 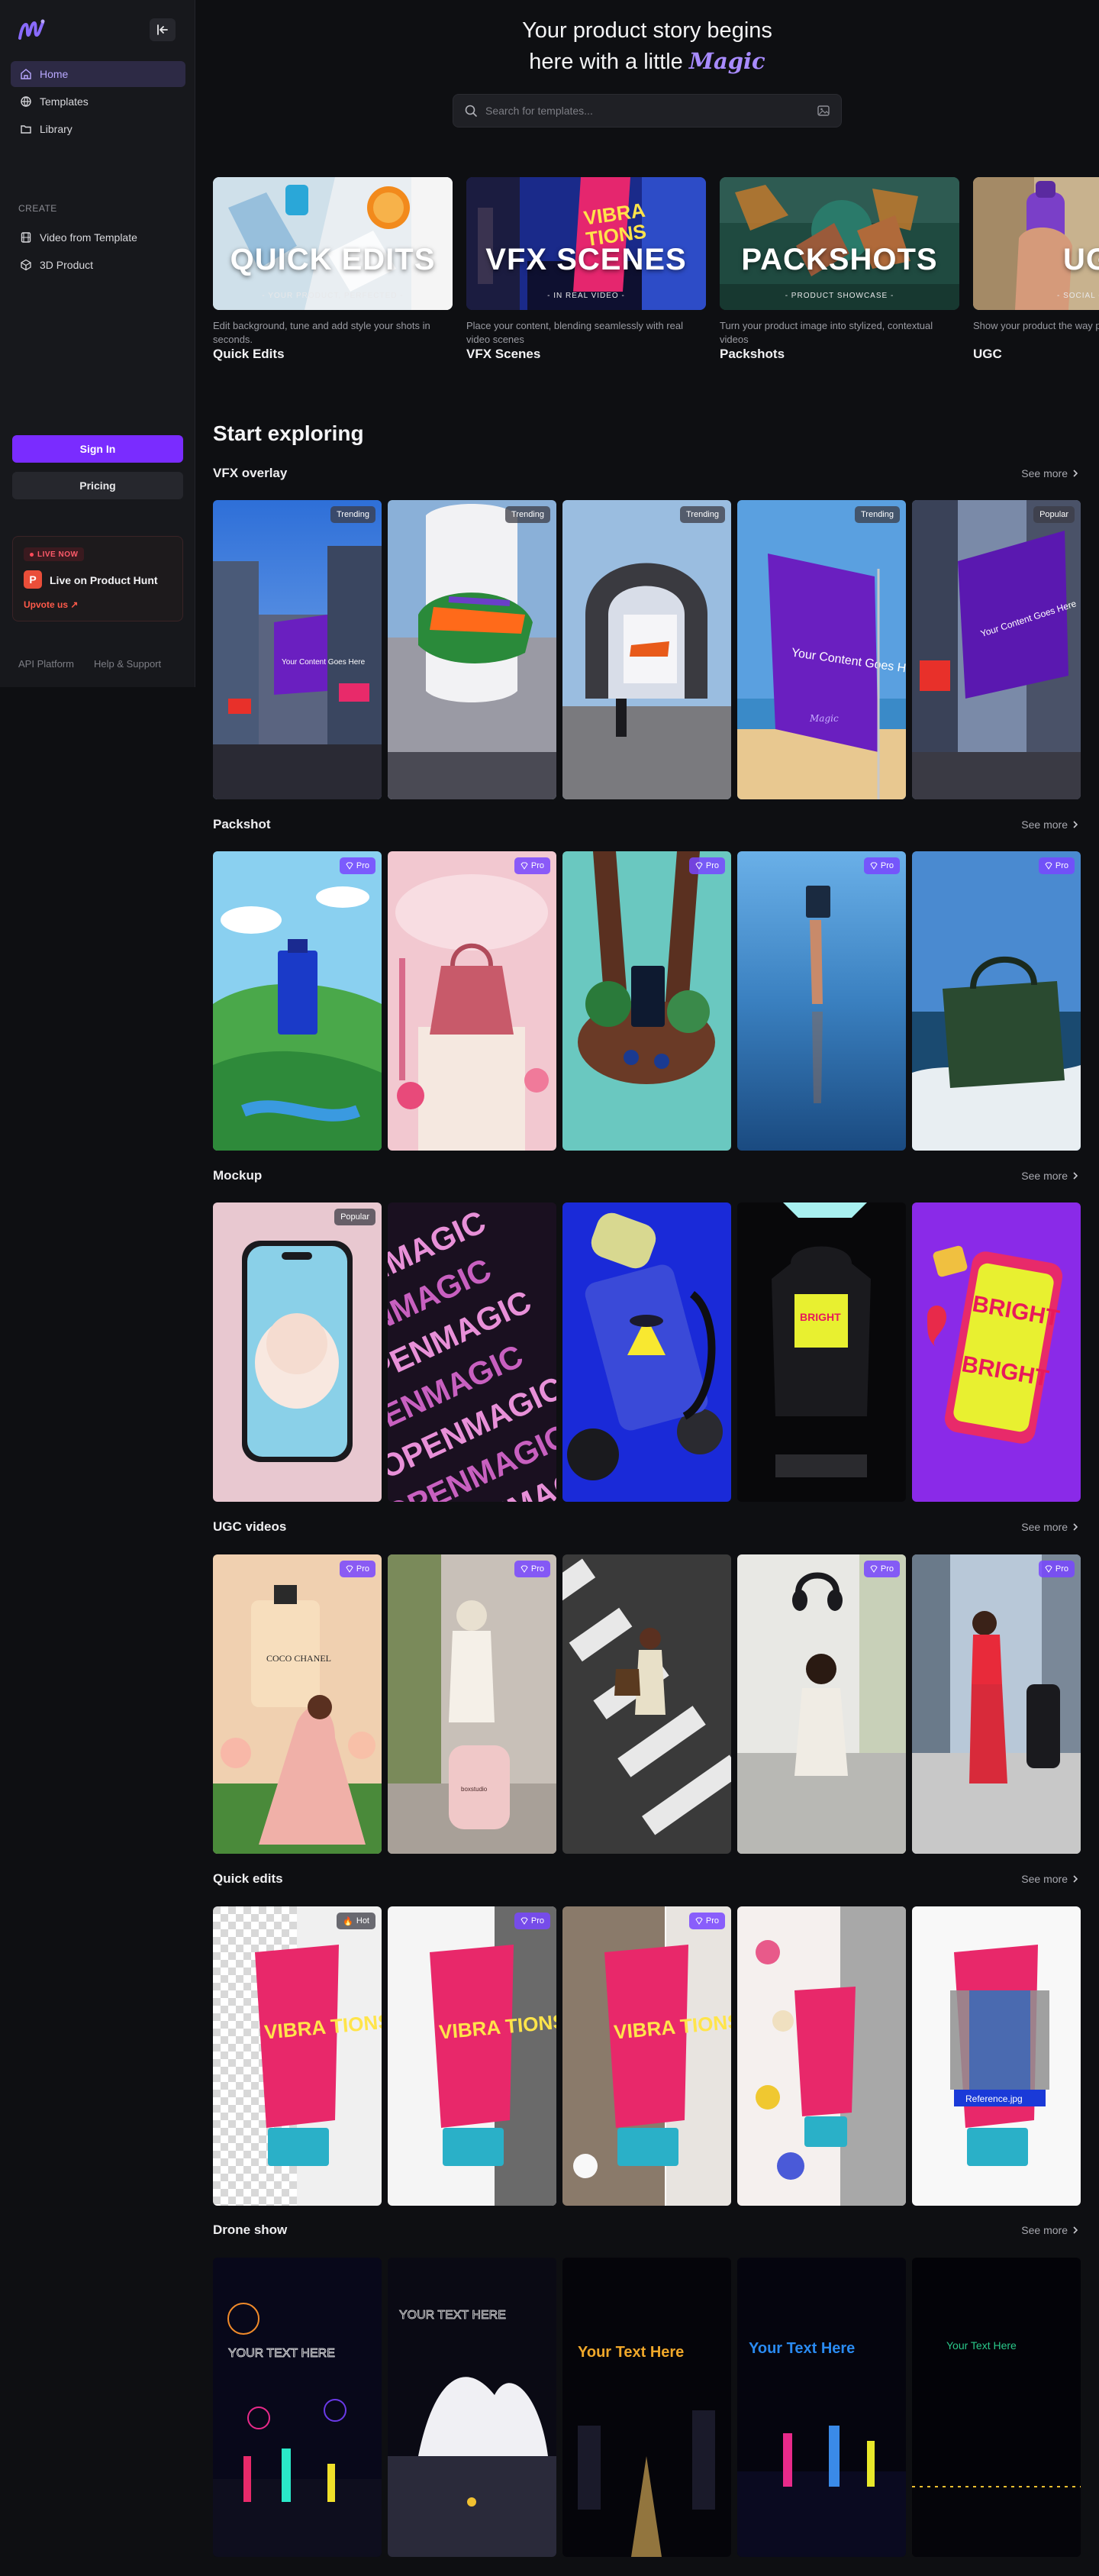 What do you see at coordinates (471, 111) in the screenshot?
I see `search-icon` at bounding box center [471, 111].